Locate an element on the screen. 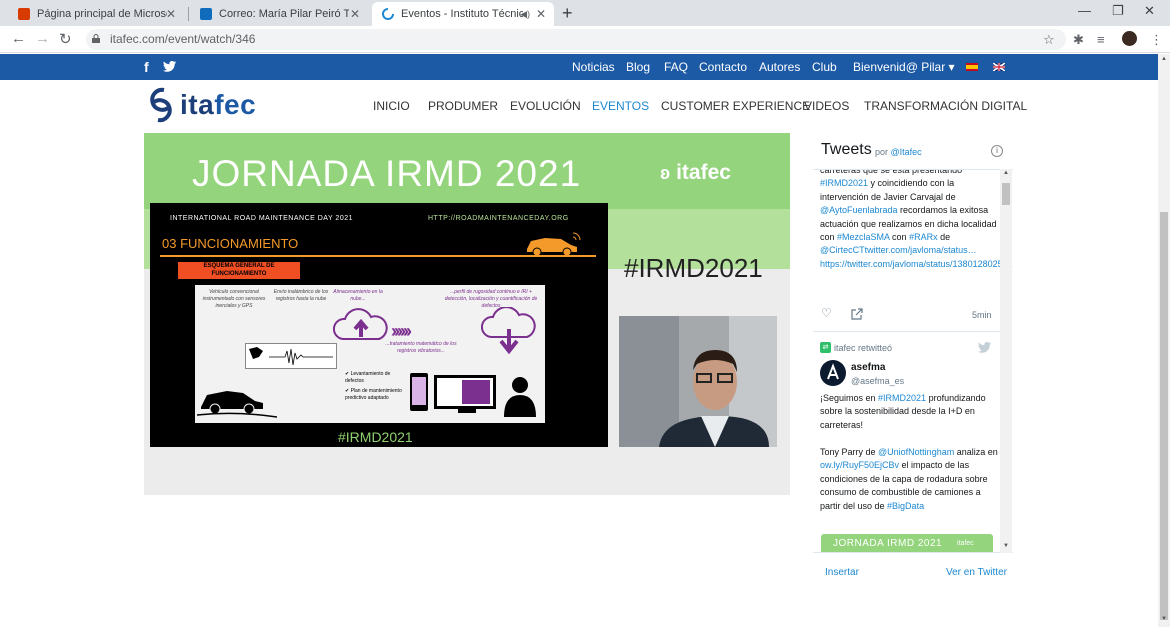 The image size is (1170, 627). tab-title: Página principal de Microsoft Office is located at coordinates (102, 14).